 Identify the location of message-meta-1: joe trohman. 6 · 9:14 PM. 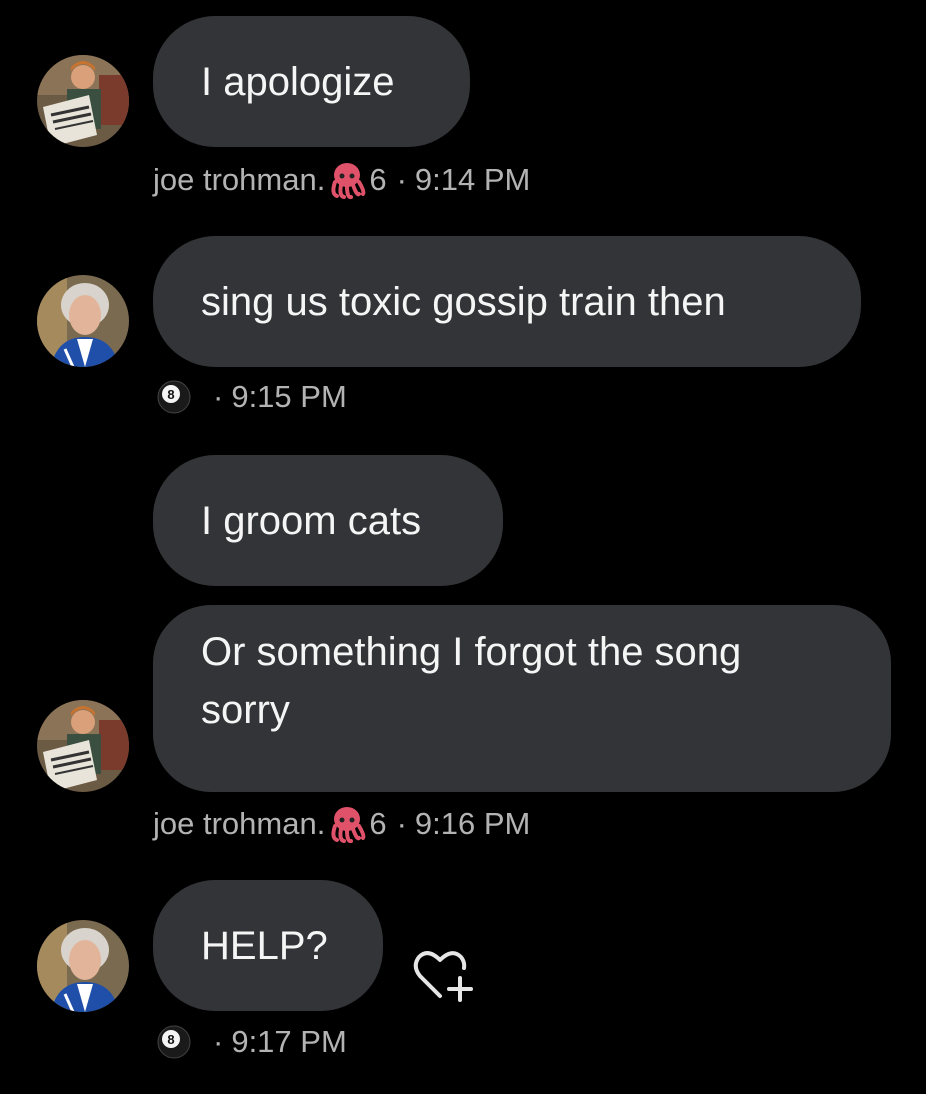
(341, 180).